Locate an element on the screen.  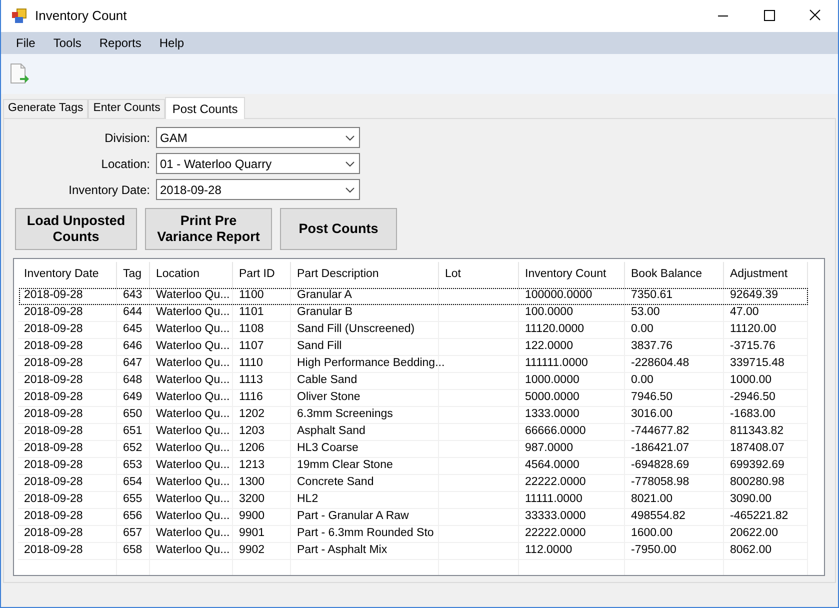
table-cell-text: 7350.61 is located at coordinates (652, 296).